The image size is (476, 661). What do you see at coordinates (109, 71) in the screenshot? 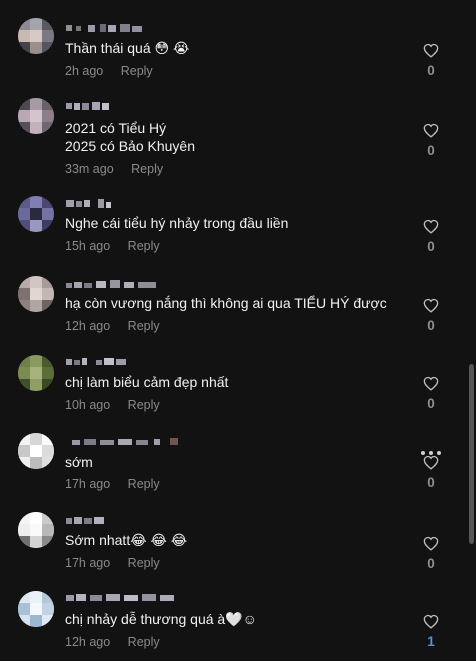
I see `comment-meta: 2h ago Reply` at bounding box center [109, 71].